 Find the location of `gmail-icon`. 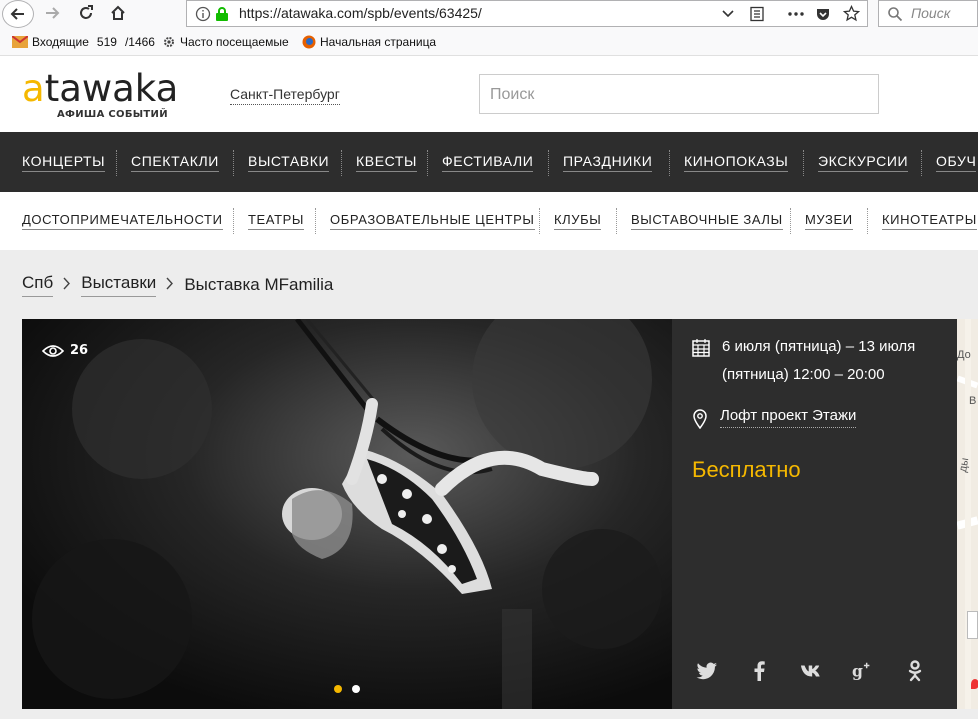

gmail-icon is located at coordinates (20, 42).